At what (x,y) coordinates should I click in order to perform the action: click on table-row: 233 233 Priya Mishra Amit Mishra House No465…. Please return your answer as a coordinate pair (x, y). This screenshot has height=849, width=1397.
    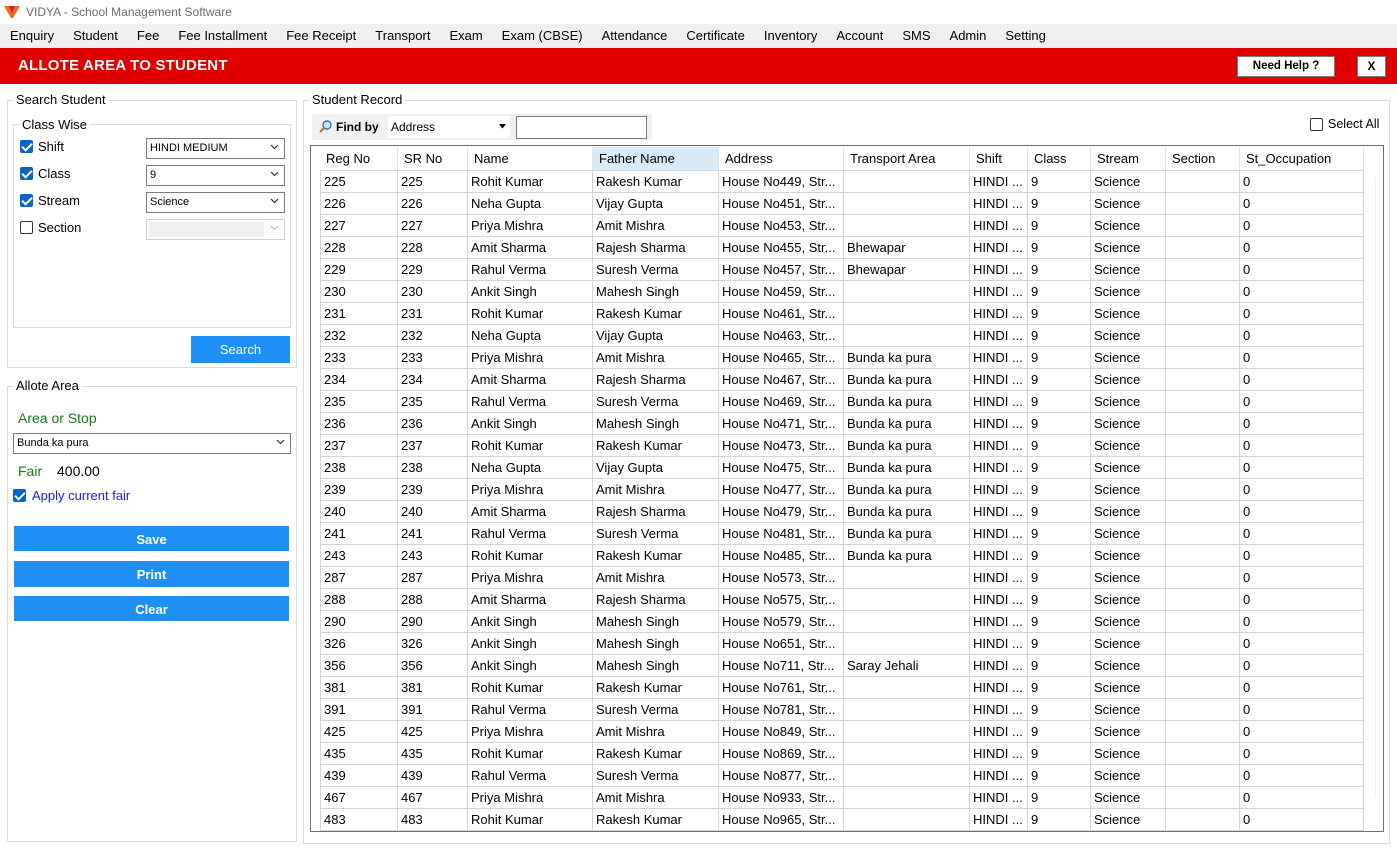
    Looking at the image, I should click on (842, 358).